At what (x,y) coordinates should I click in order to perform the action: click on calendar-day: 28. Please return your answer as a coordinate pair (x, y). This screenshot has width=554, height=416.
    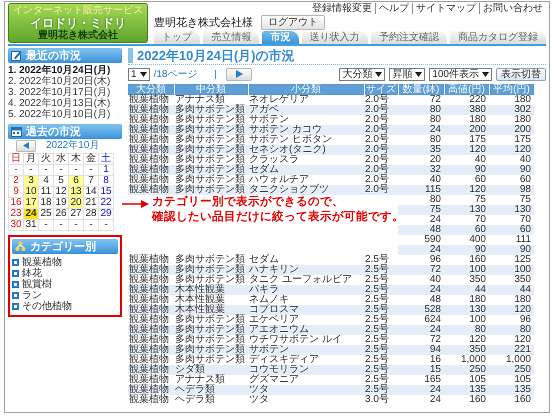
    Looking at the image, I should click on (91, 214).